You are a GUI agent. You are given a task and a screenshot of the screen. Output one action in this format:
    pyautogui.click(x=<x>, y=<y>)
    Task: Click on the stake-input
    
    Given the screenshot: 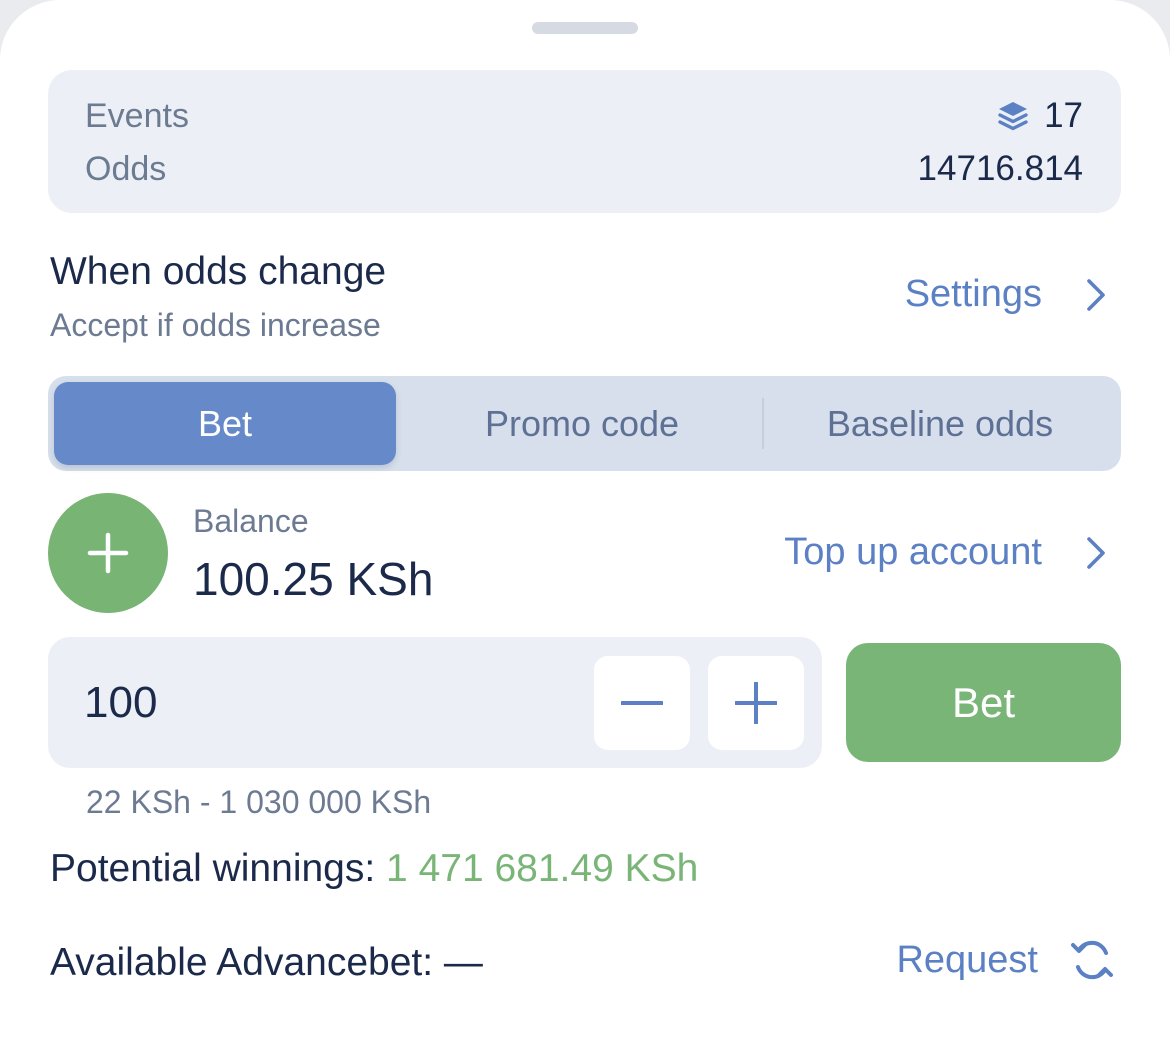 What is the action you would take?
    pyautogui.click(x=324, y=703)
    